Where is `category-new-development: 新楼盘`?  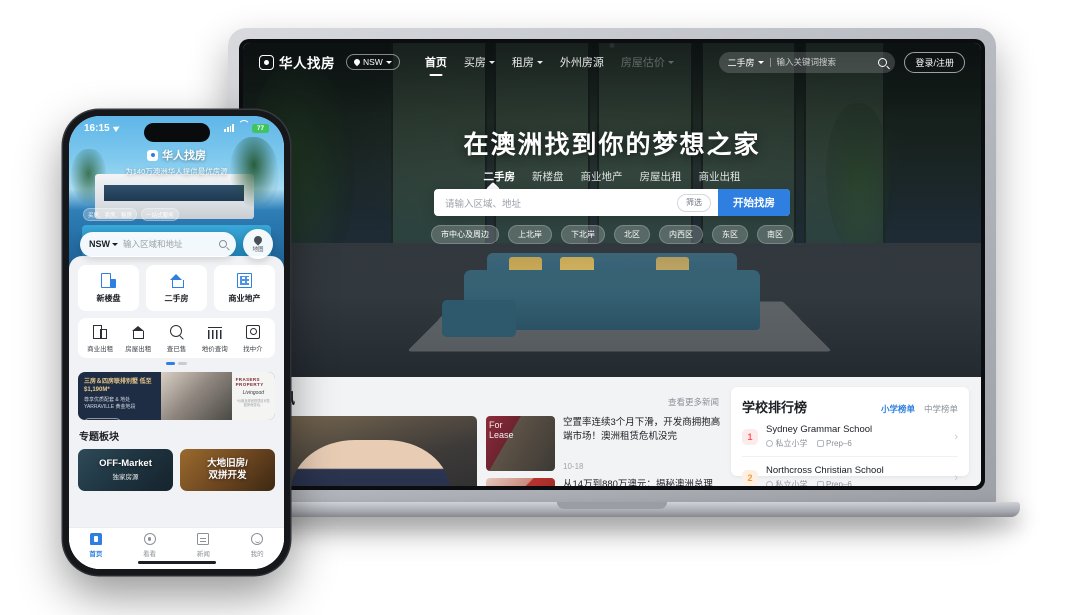
category-new-development: 新楼盘 is located at coordinates (108, 288).